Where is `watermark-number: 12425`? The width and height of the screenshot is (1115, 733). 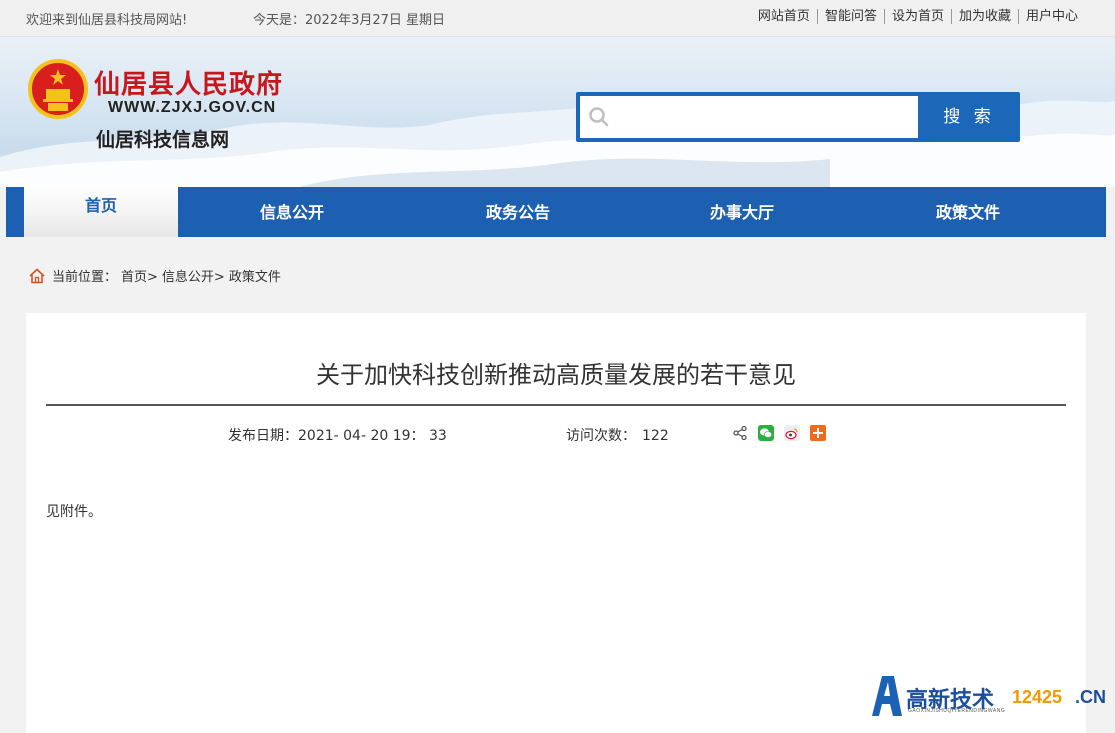
watermark-number: 12425 is located at coordinates (1037, 697).